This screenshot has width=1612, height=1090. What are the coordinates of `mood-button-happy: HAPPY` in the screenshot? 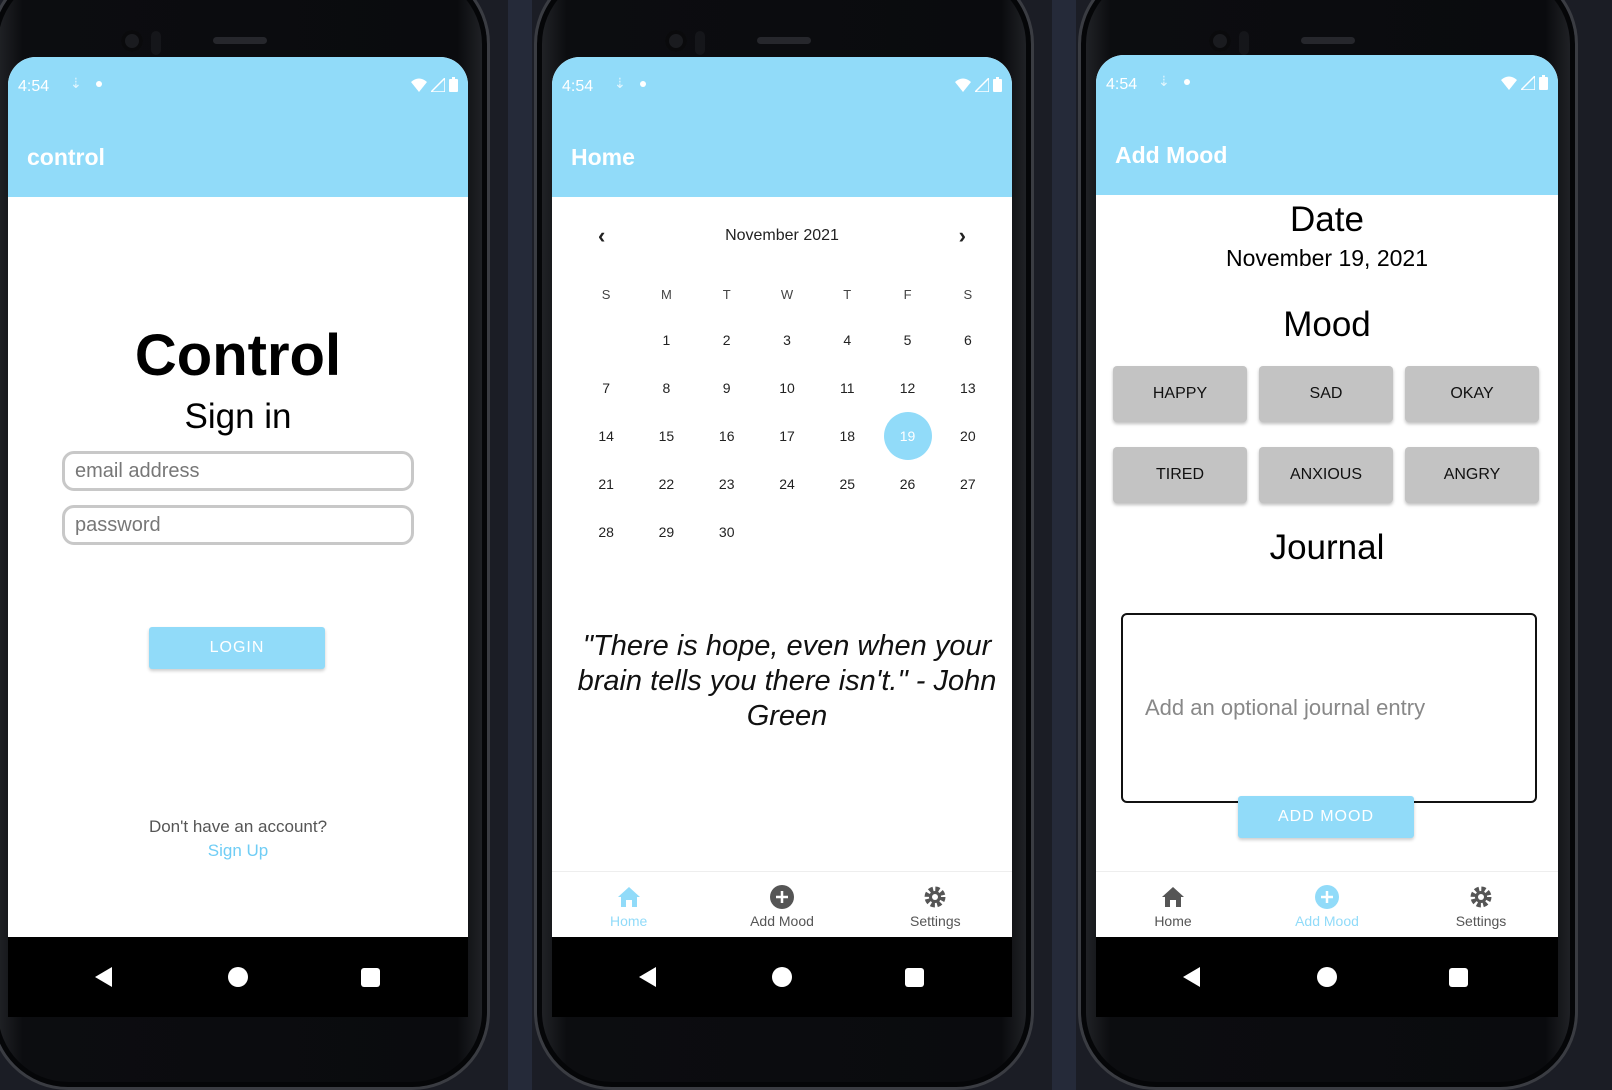 It's located at (1180, 394).